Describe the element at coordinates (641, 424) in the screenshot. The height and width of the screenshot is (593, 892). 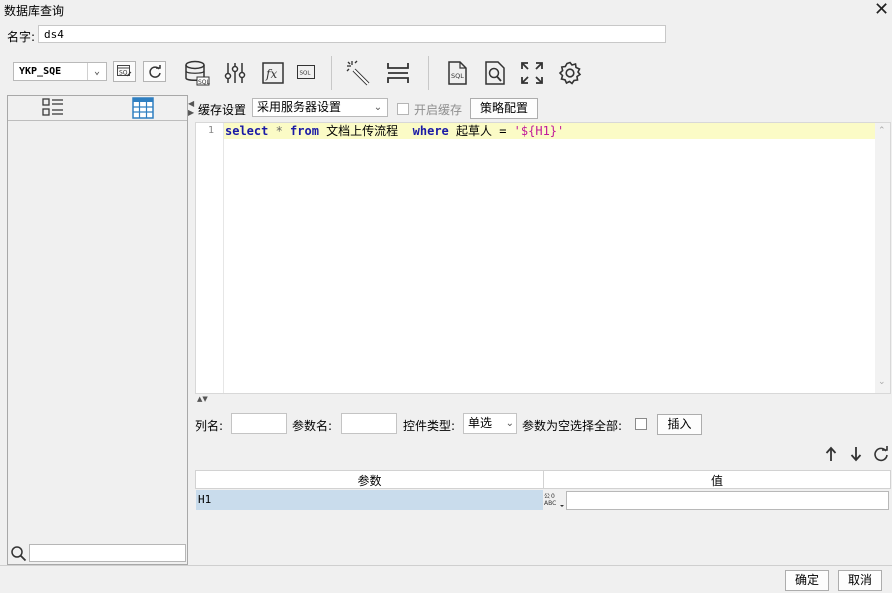
I see `select-all-checkbox` at that location.